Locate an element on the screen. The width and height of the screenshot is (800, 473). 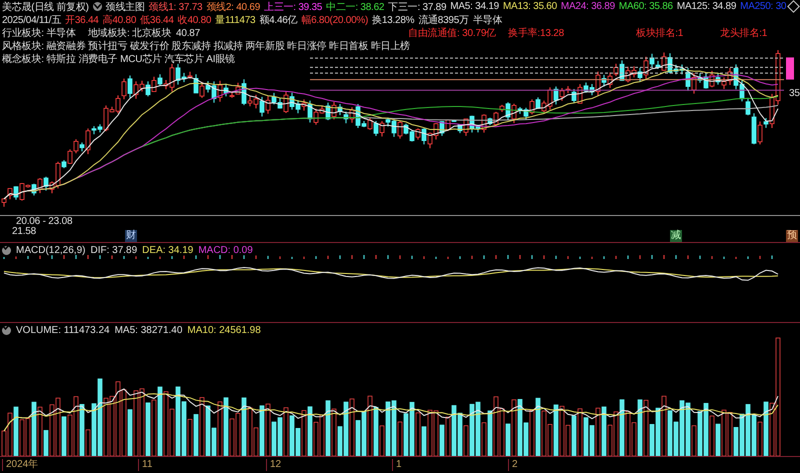
axis-label: 12 is located at coordinates (274, 465).